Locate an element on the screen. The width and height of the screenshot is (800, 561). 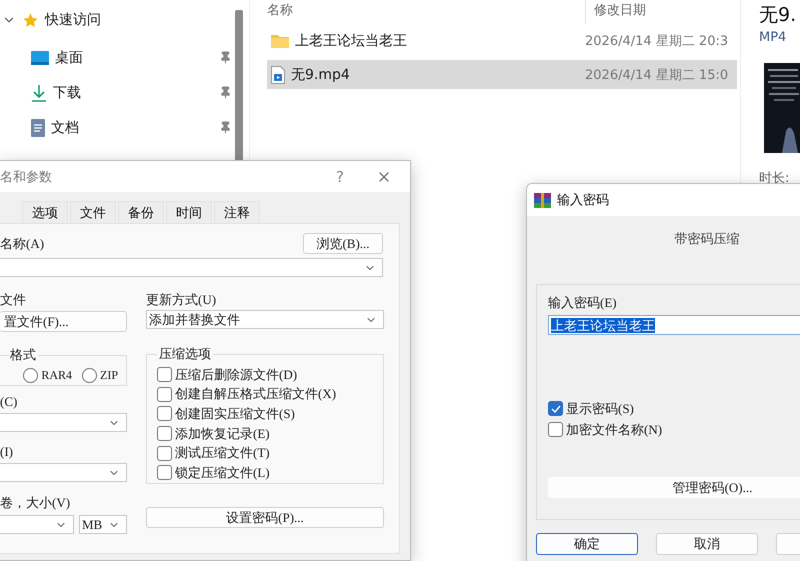
field-label: 输入密码(E) is located at coordinates (583, 303).